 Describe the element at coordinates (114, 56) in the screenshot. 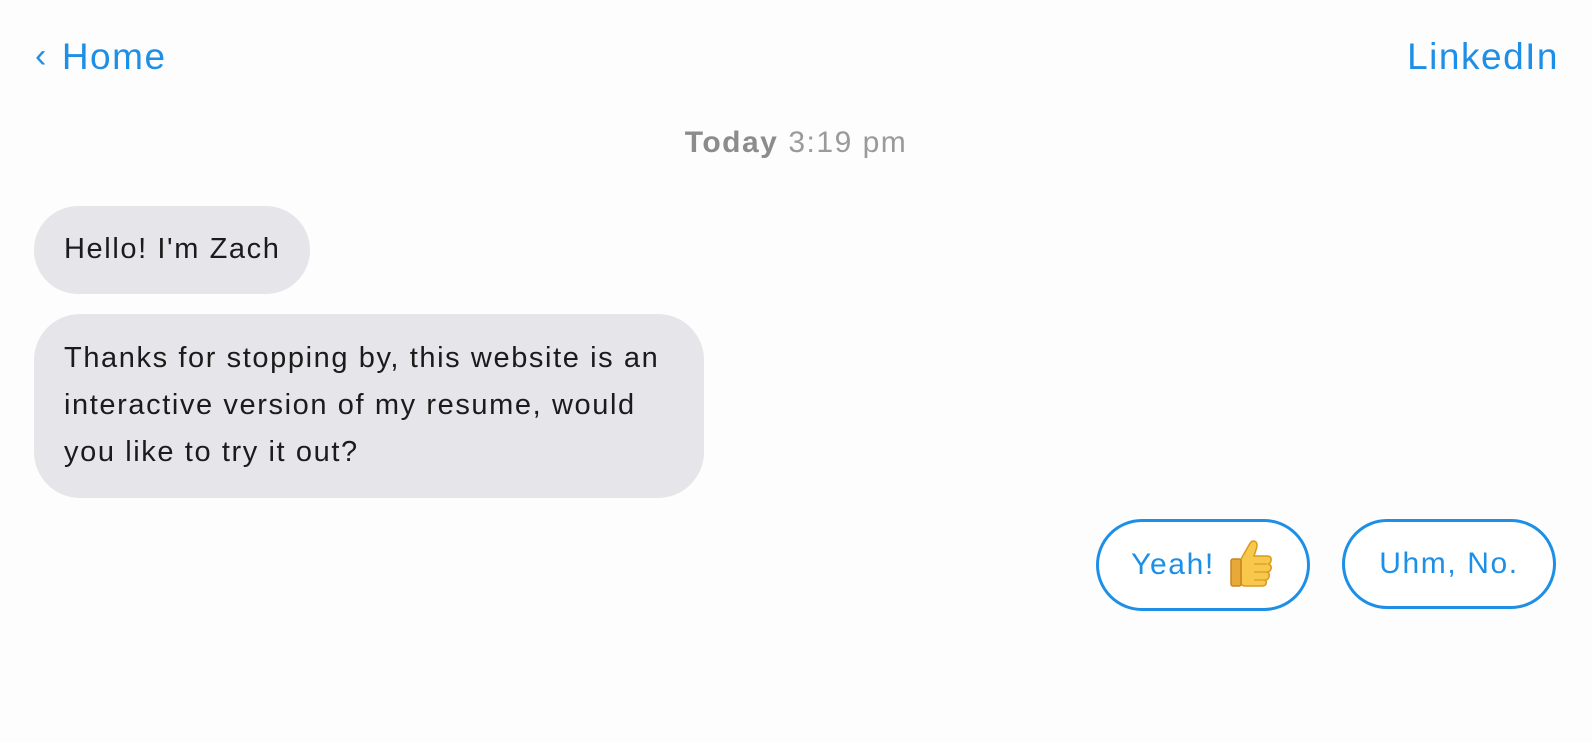

I see `home-link-label: Home` at that location.